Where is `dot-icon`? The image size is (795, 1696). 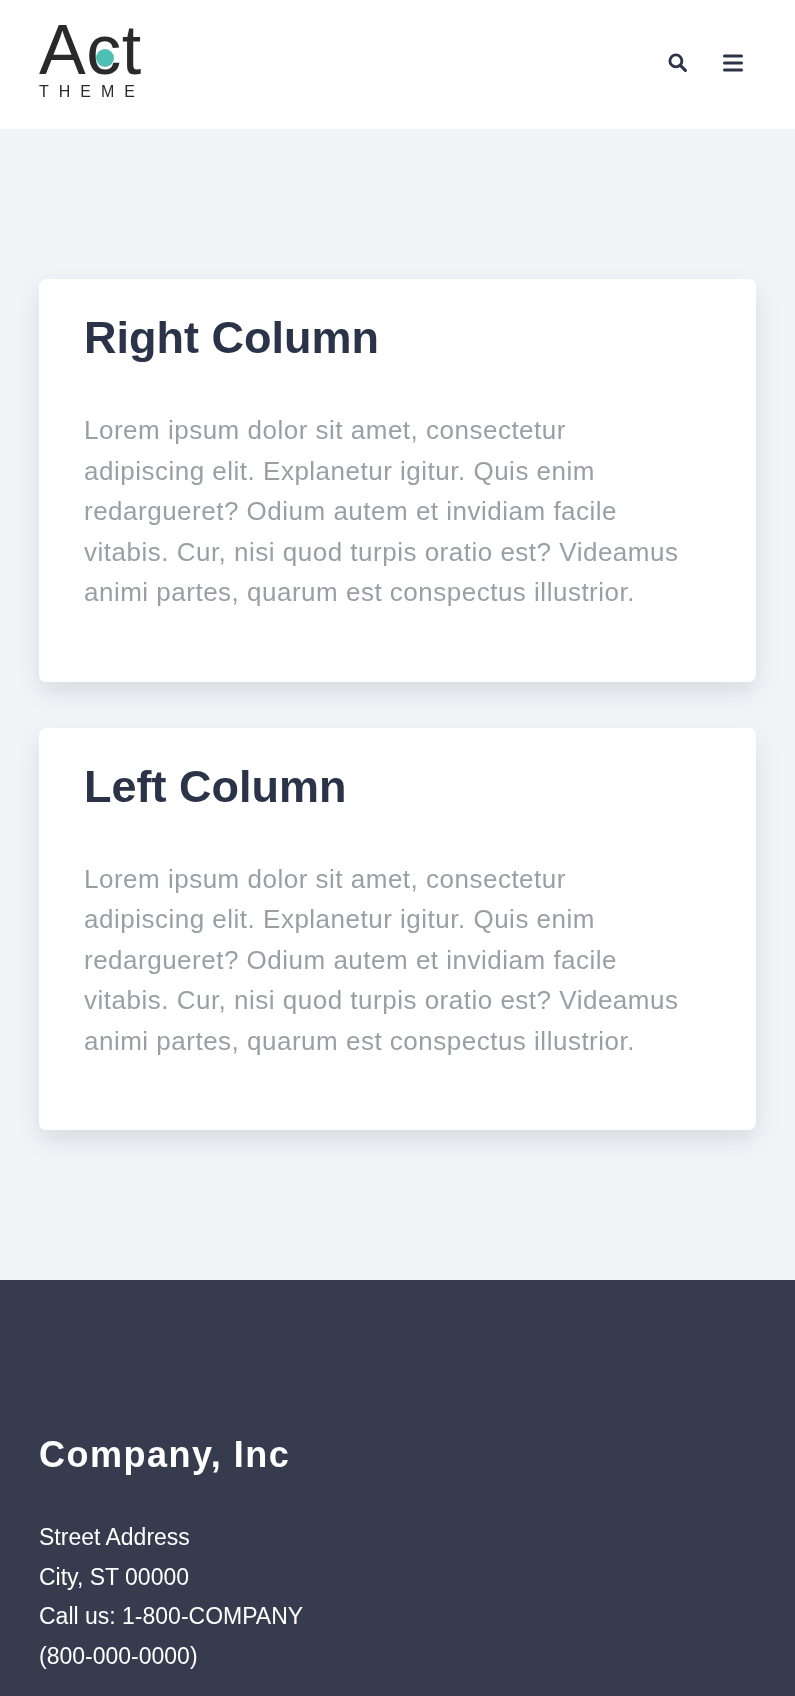 dot-icon is located at coordinates (105, 58).